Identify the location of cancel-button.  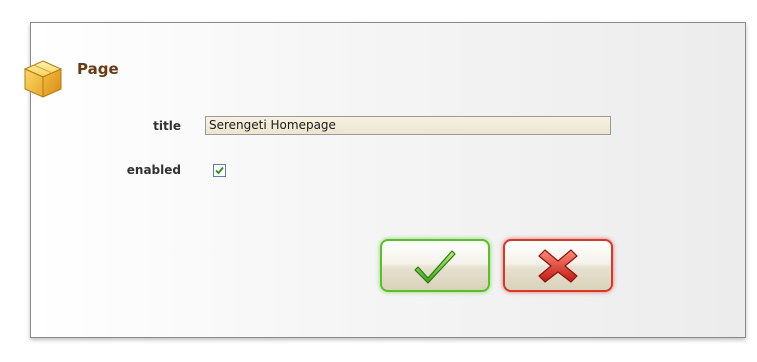
(558, 265).